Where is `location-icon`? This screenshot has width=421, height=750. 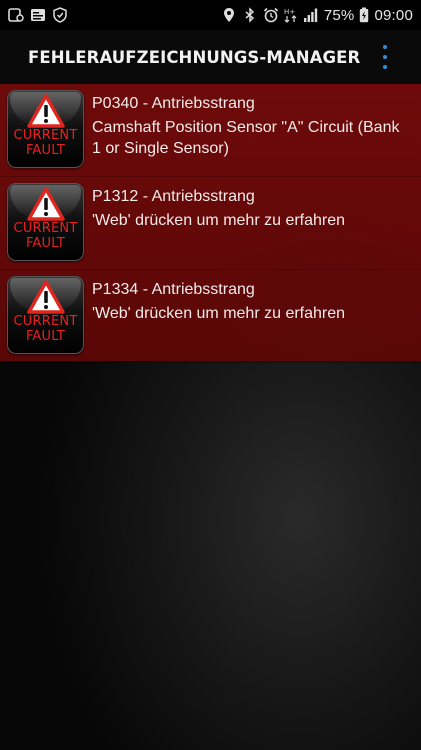 location-icon is located at coordinates (229, 15).